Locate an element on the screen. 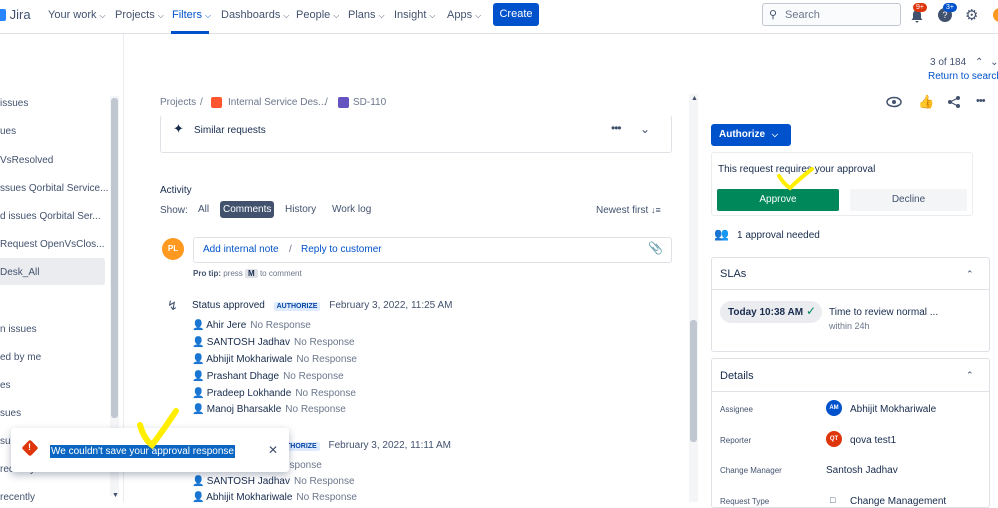 The image size is (998, 508). nav-dashboards: Dashboards ⌵ is located at coordinates (255, 15).